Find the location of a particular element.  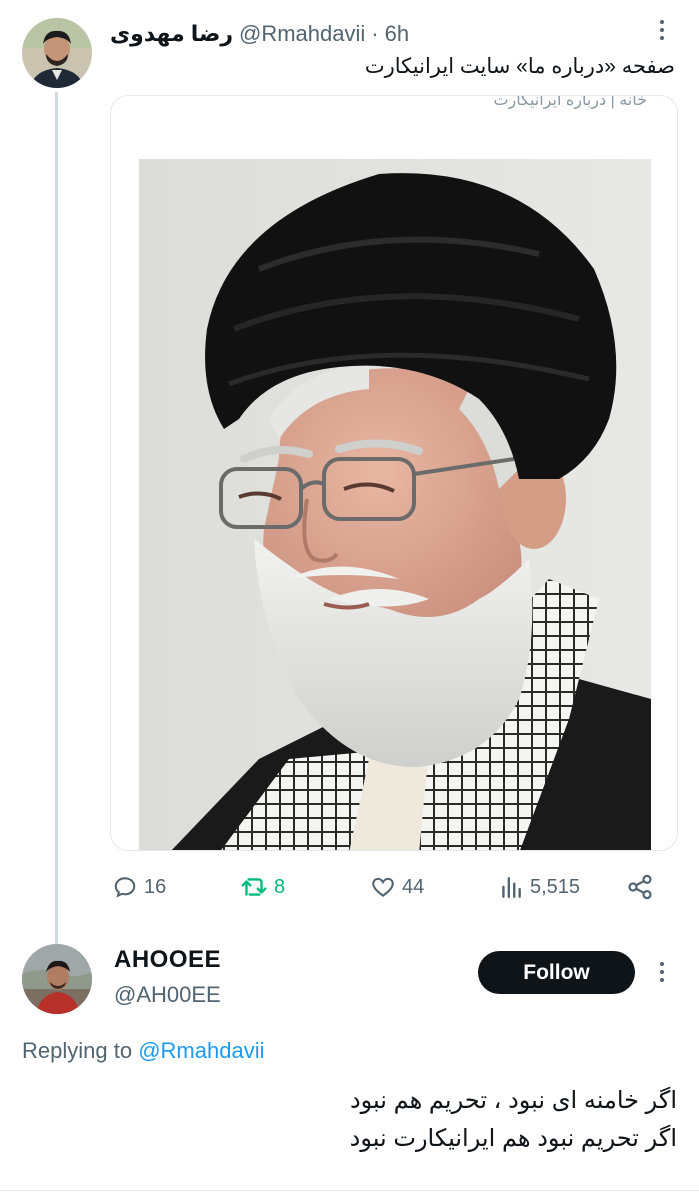

replying-to-line: Replying to @Rmahdavii is located at coordinates (143, 1051).